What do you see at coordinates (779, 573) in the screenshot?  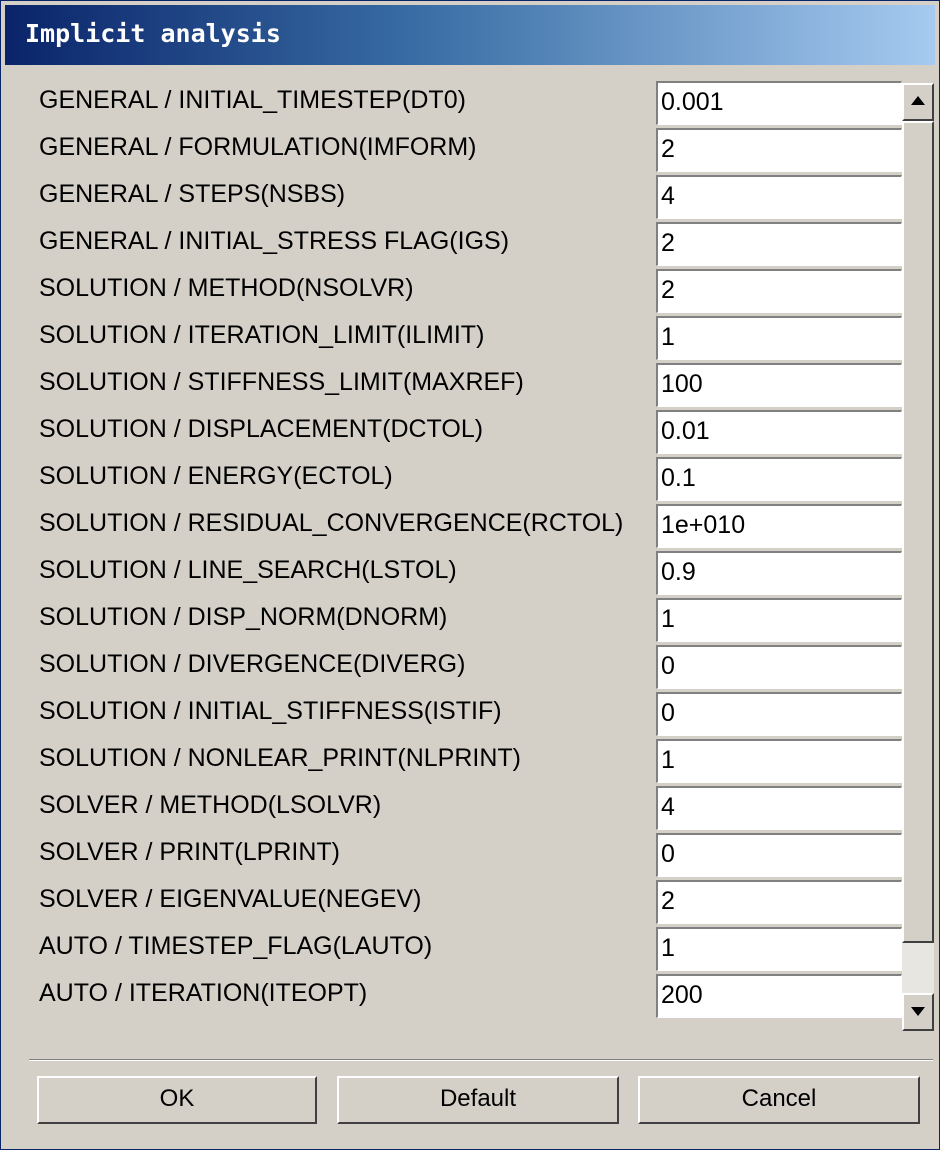 I see `parameter-input: 0.9` at bounding box center [779, 573].